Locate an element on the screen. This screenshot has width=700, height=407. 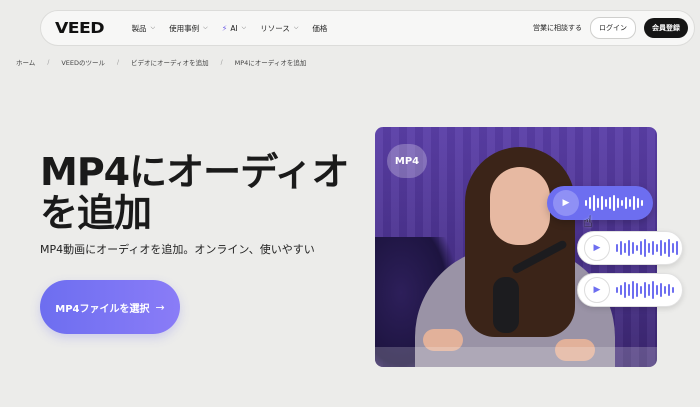
bolt-icon: ⚡ is located at coordinates (224, 28).